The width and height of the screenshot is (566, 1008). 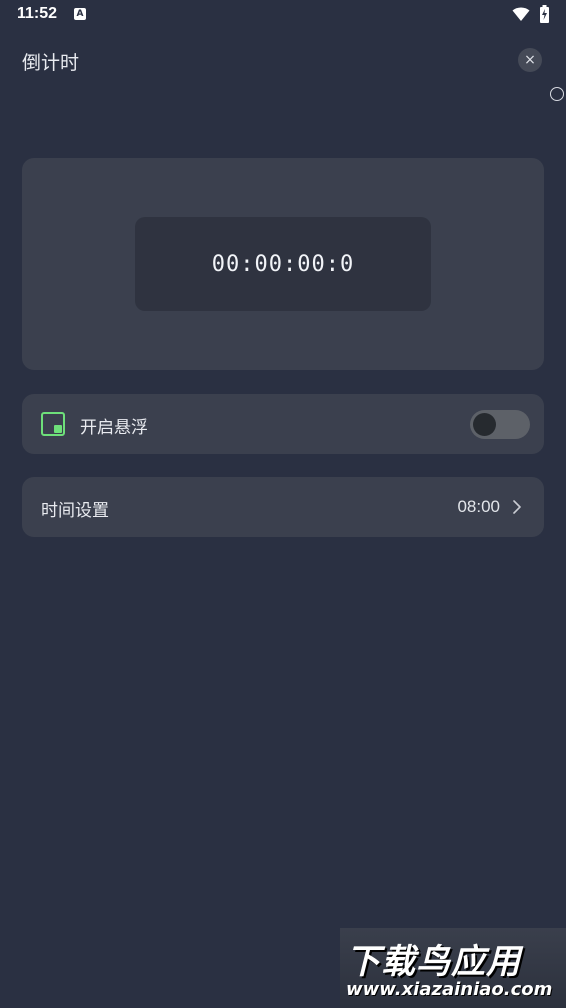 I want to click on countdown-display: 00:00:00:0, so click(x=283, y=264).